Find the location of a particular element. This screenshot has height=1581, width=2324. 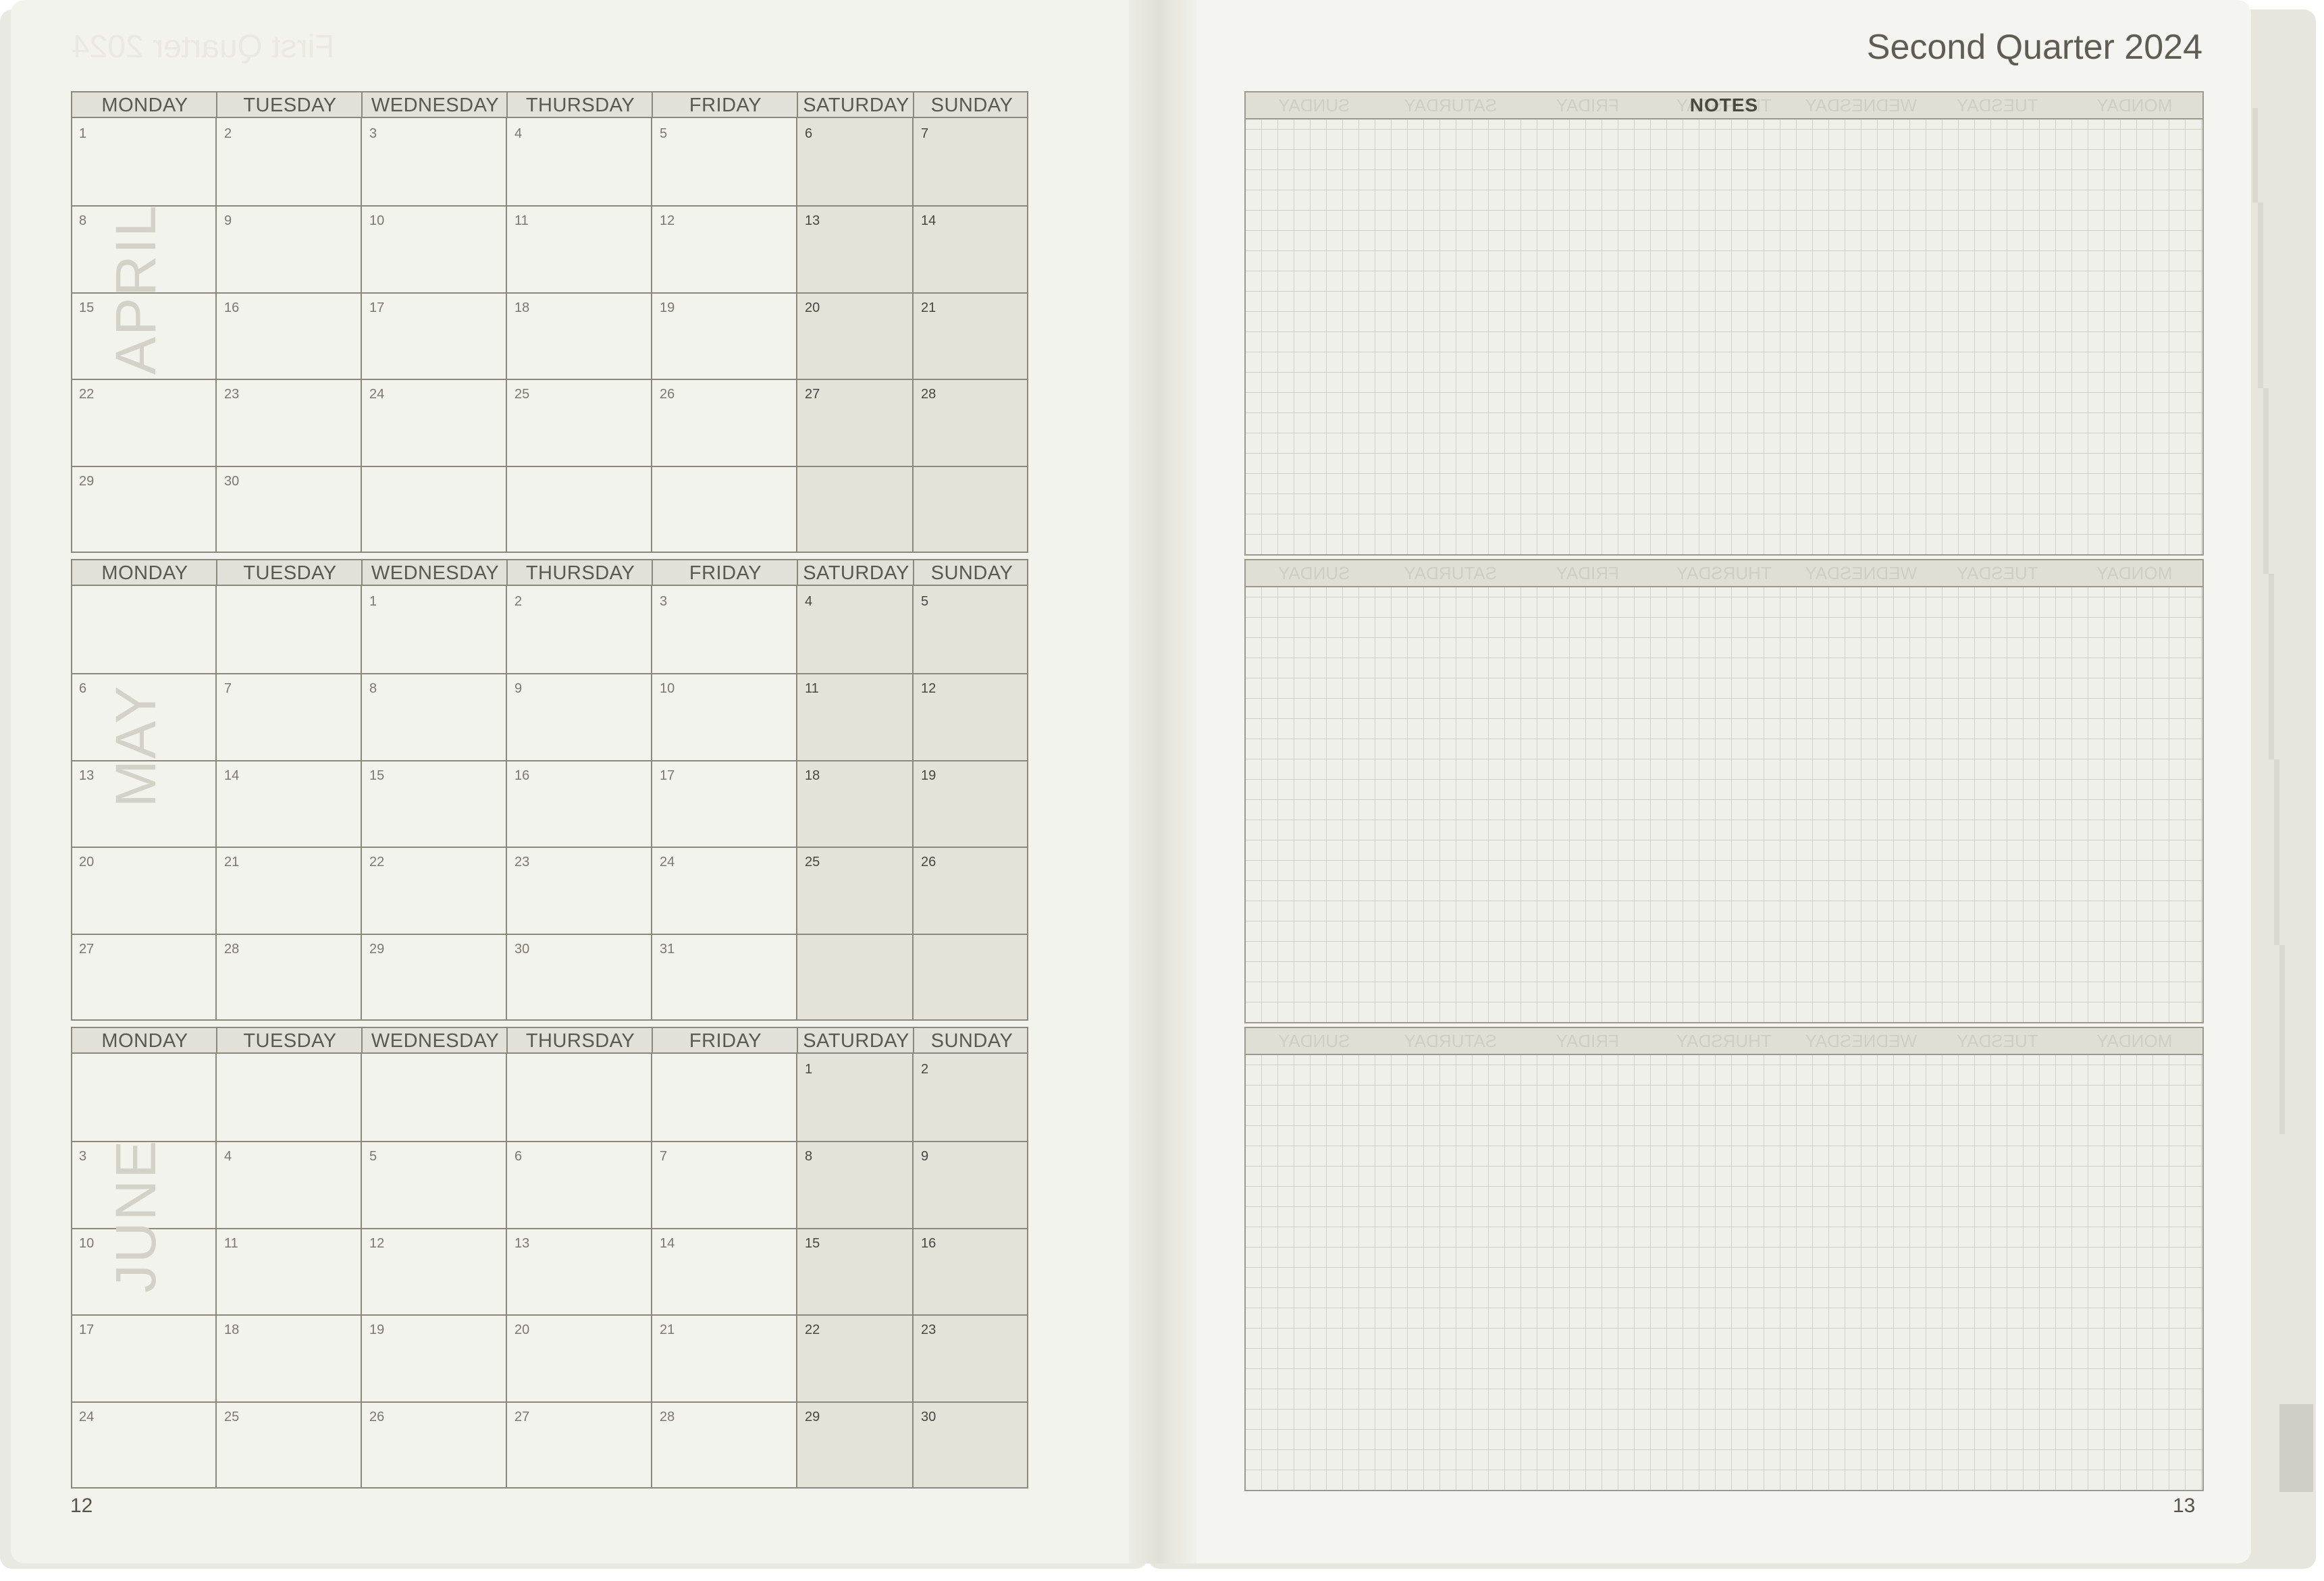

bookmark-ribbon is located at coordinates (2296, 1448).